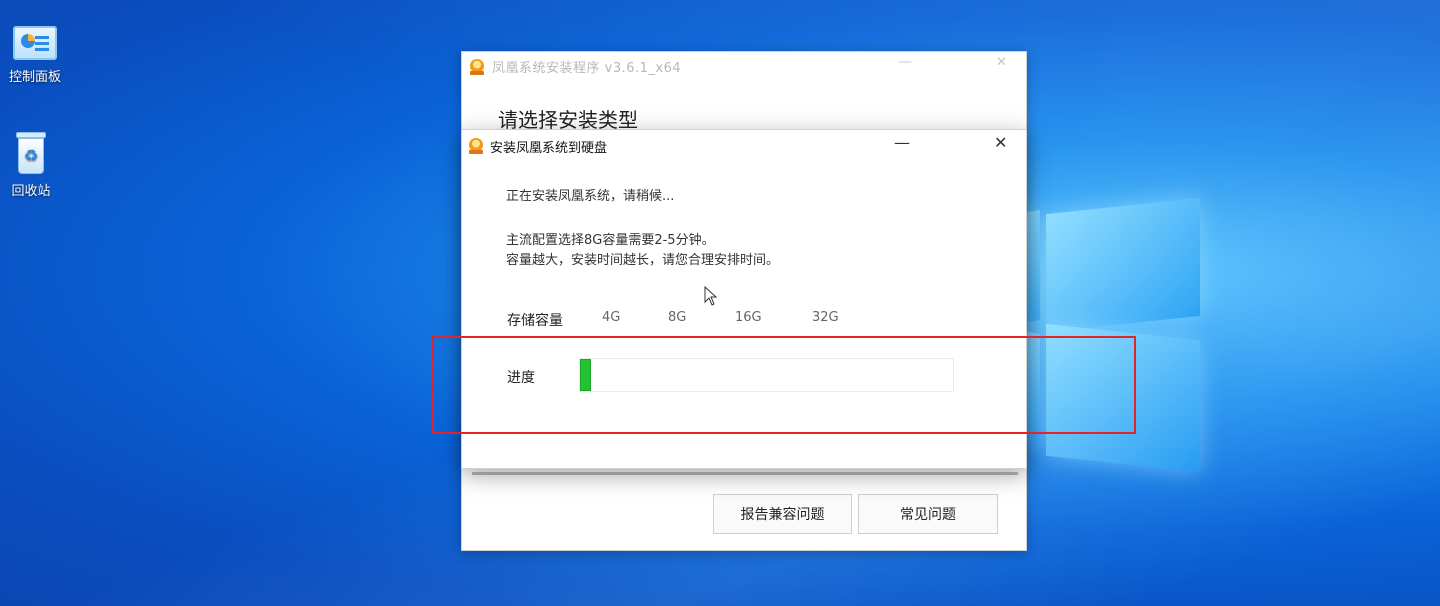 The width and height of the screenshot is (1440, 606). Describe the element at coordinates (677, 317) in the screenshot. I see `capacity-option-8g: 8G` at that location.